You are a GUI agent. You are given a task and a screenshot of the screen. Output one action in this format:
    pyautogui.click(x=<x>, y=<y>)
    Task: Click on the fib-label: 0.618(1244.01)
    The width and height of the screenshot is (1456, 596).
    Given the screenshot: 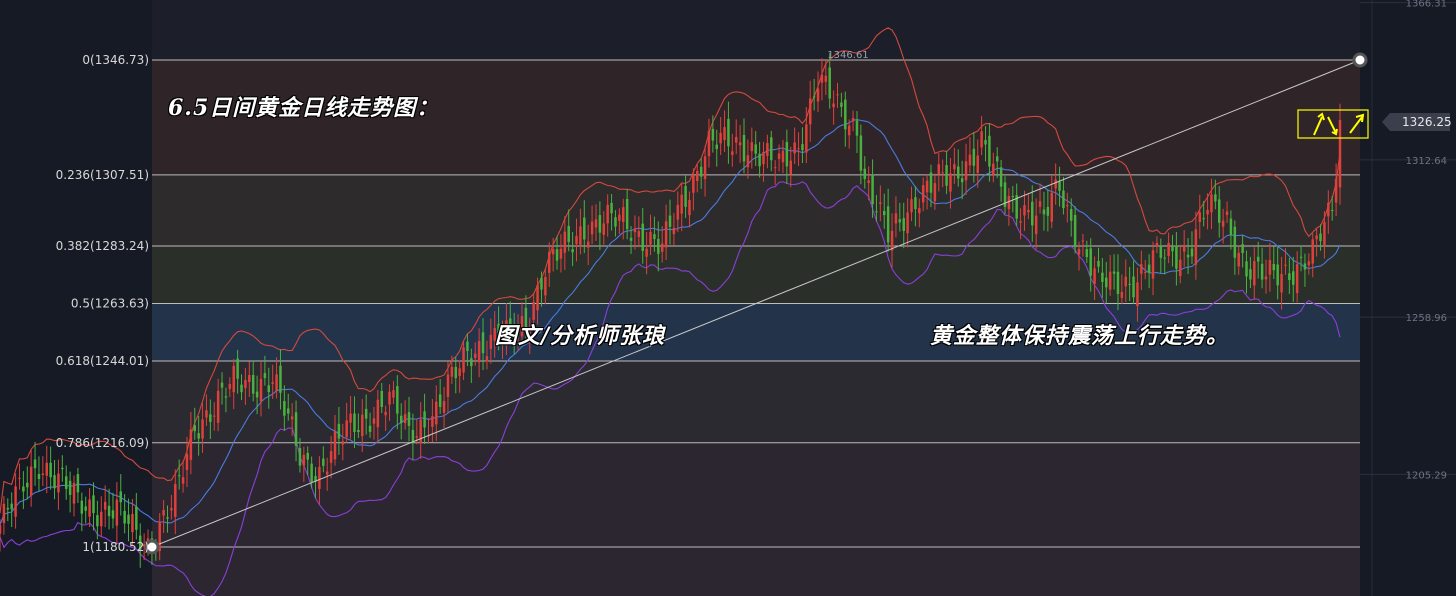 What is the action you would take?
    pyautogui.click(x=102, y=361)
    